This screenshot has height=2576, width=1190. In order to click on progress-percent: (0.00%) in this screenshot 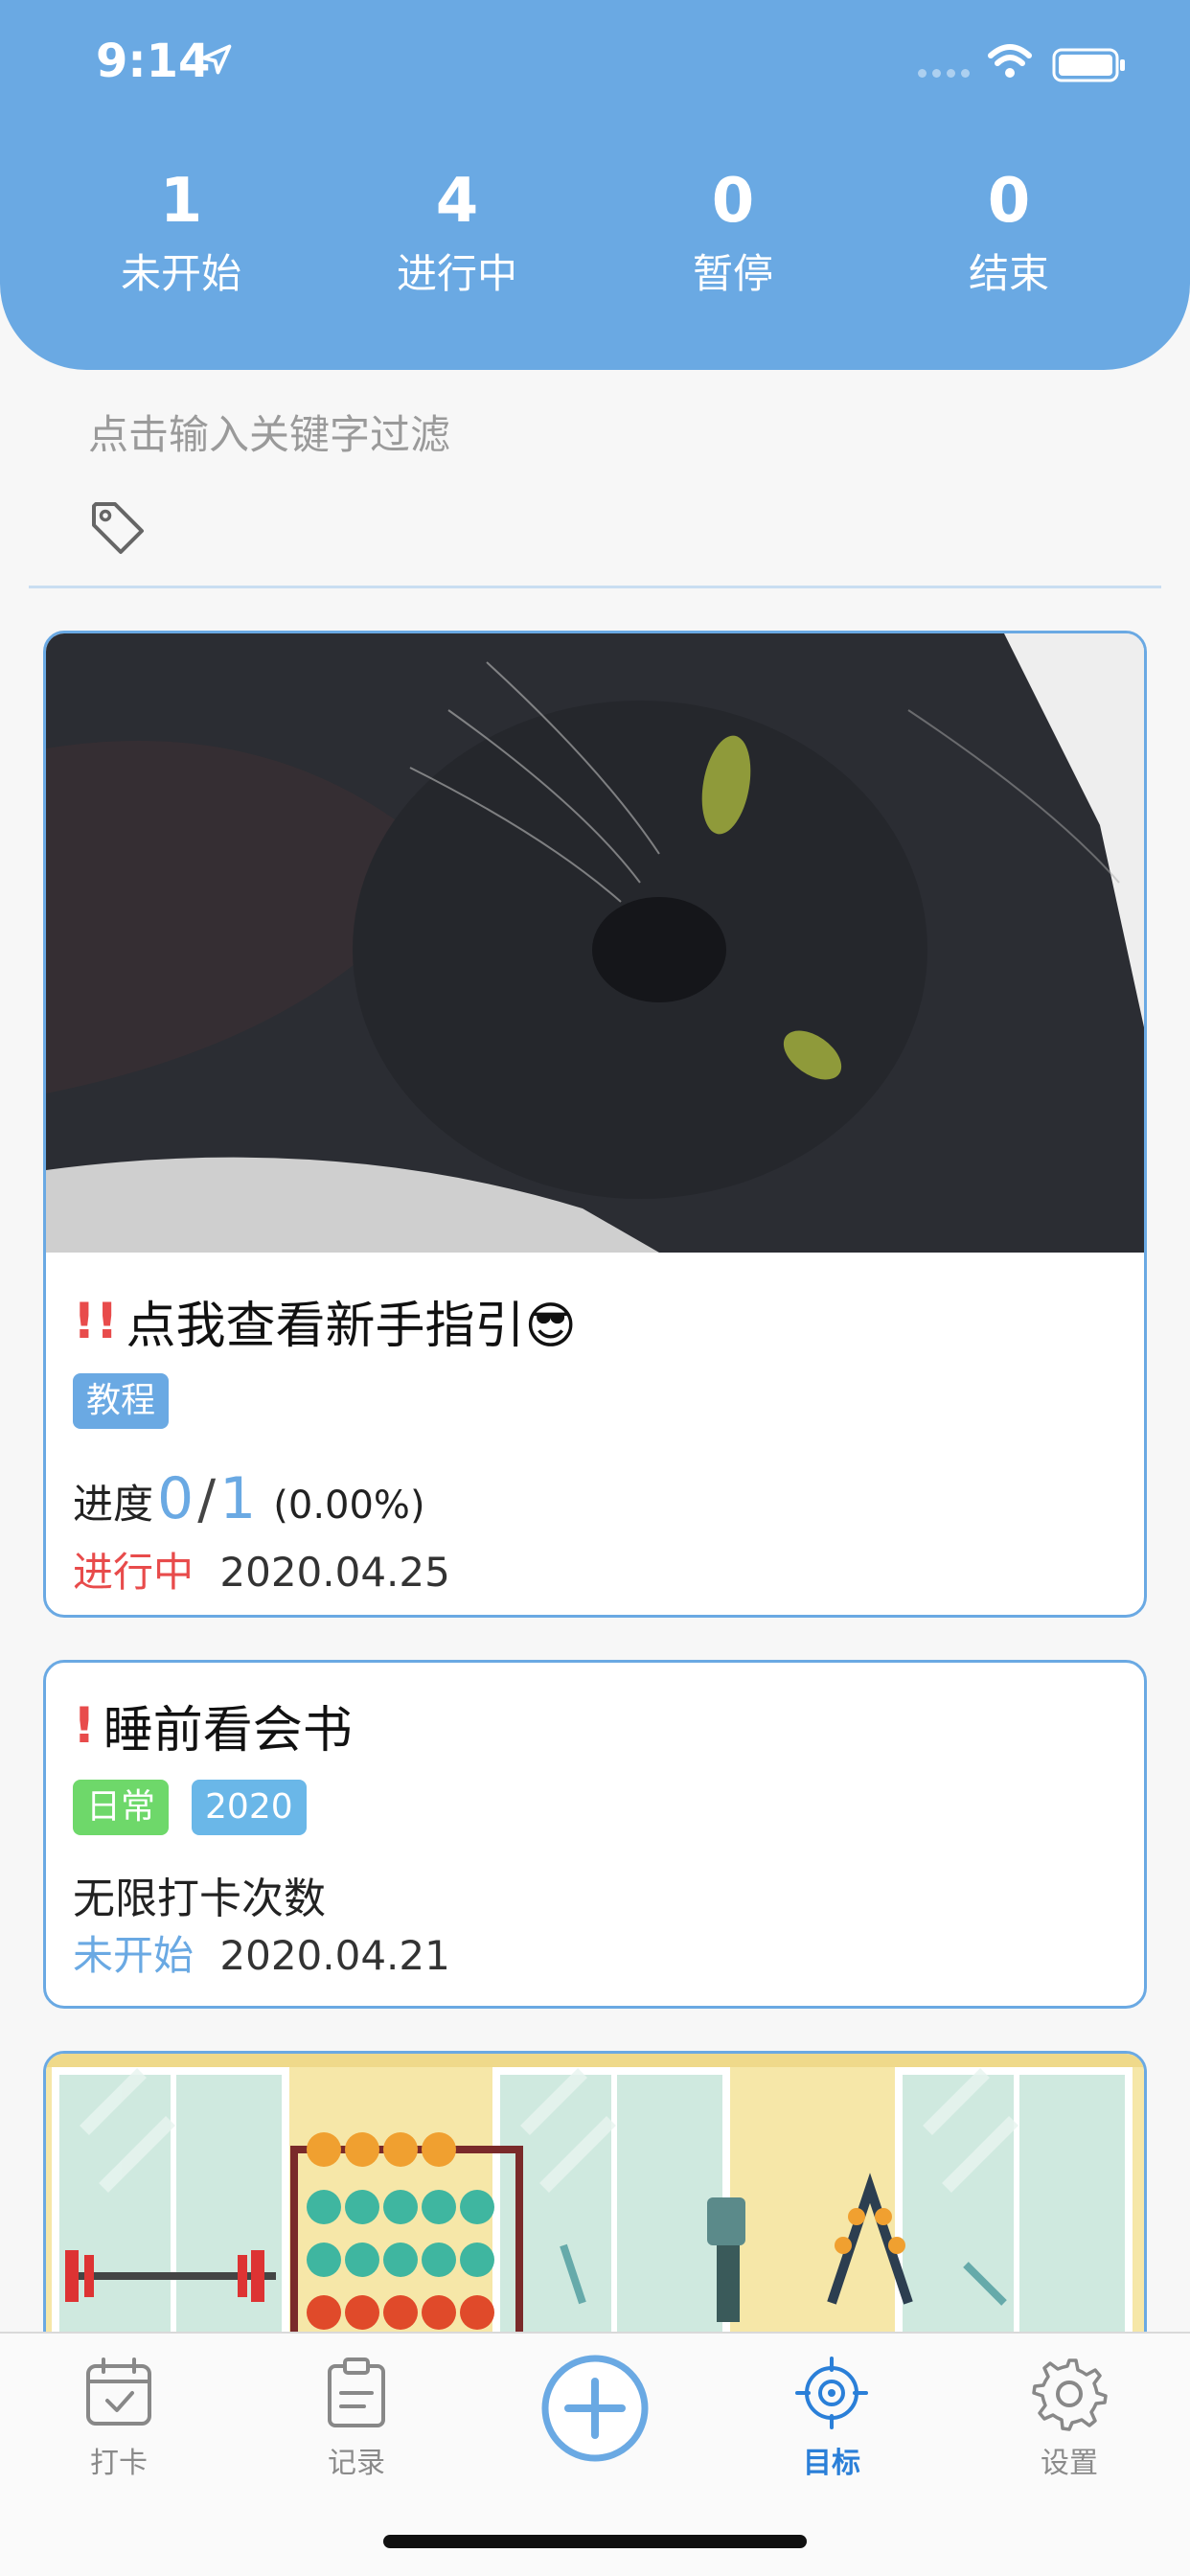, I will do `click(349, 1506)`.